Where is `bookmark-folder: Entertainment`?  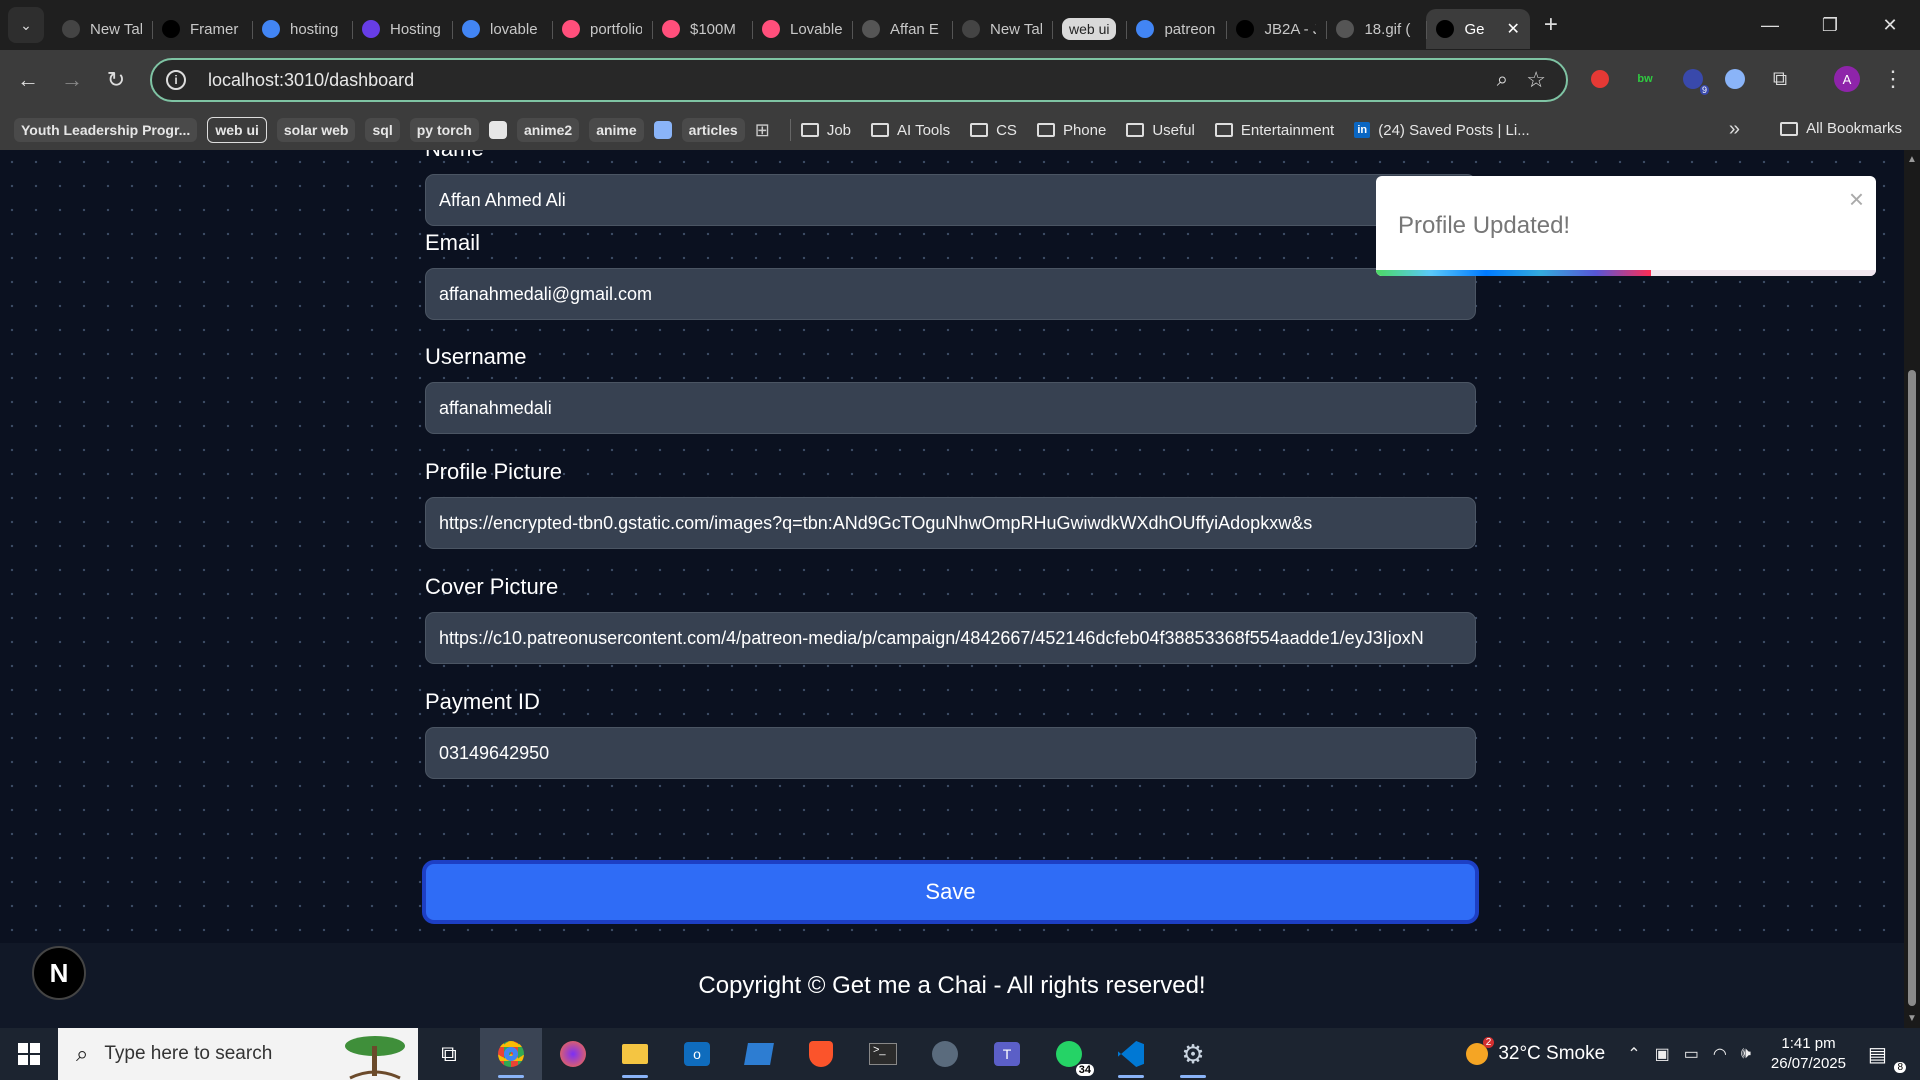 bookmark-folder: Entertainment is located at coordinates (1274, 130).